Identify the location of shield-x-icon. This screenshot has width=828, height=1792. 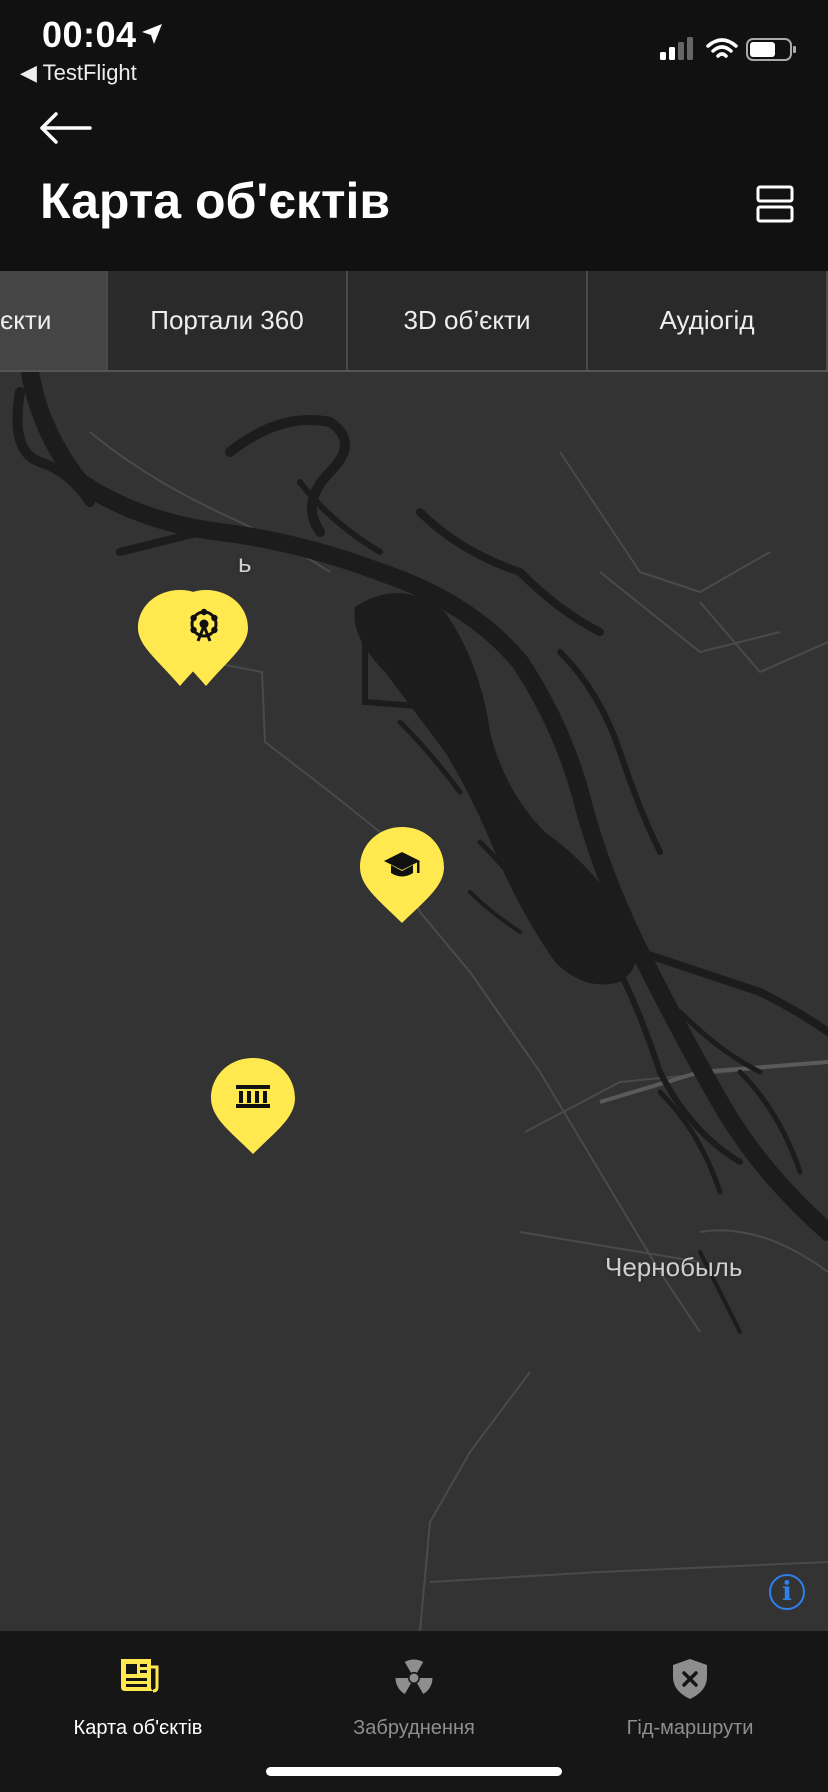
(690, 1679).